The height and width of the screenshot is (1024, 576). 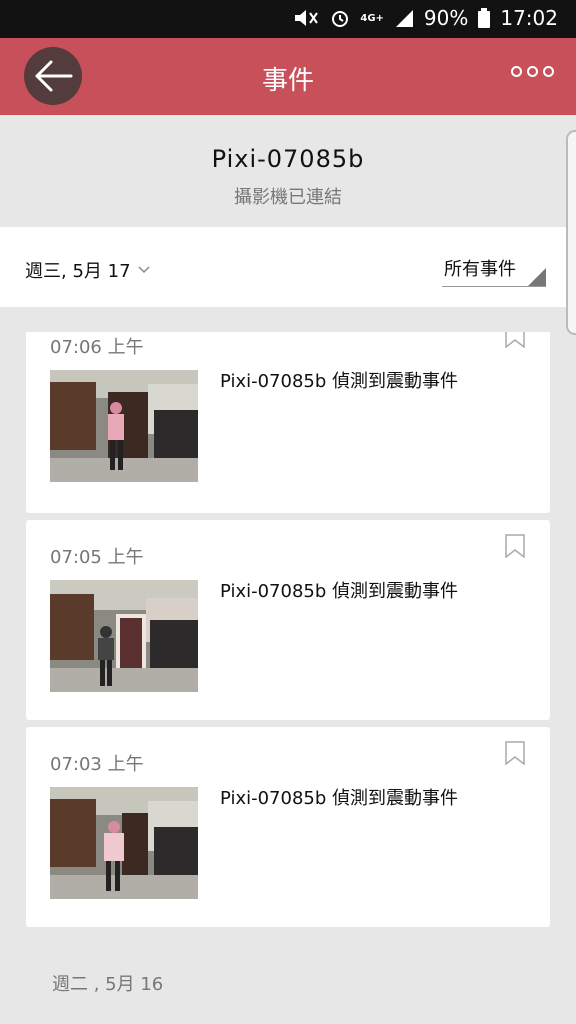 I want to click on date-label: 週三, 5月 17, so click(x=78, y=271).